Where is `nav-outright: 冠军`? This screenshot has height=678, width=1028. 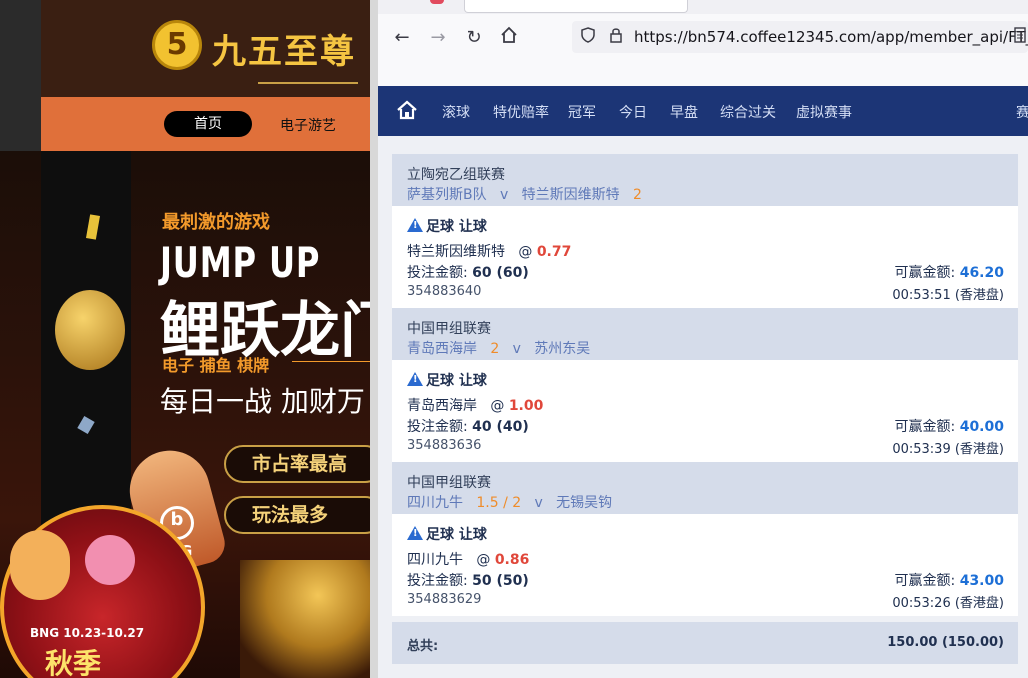
nav-outright: 冠军 is located at coordinates (582, 112).